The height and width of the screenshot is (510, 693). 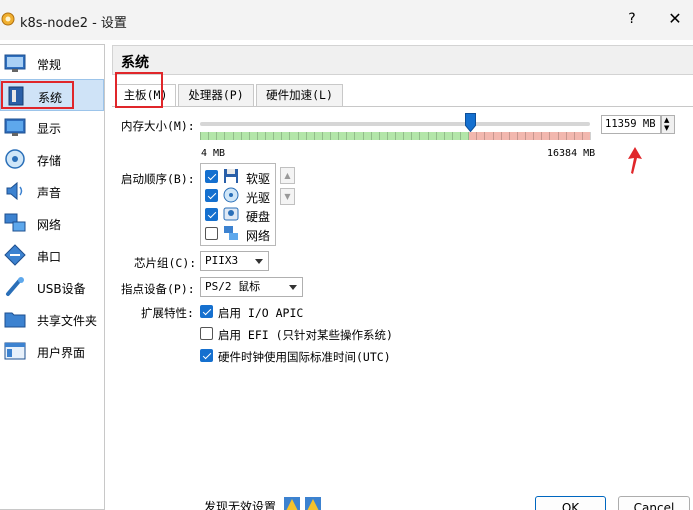 What do you see at coordinates (216, 95) in the screenshot?
I see `tab-processor: 处理器(P)` at bounding box center [216, 95].